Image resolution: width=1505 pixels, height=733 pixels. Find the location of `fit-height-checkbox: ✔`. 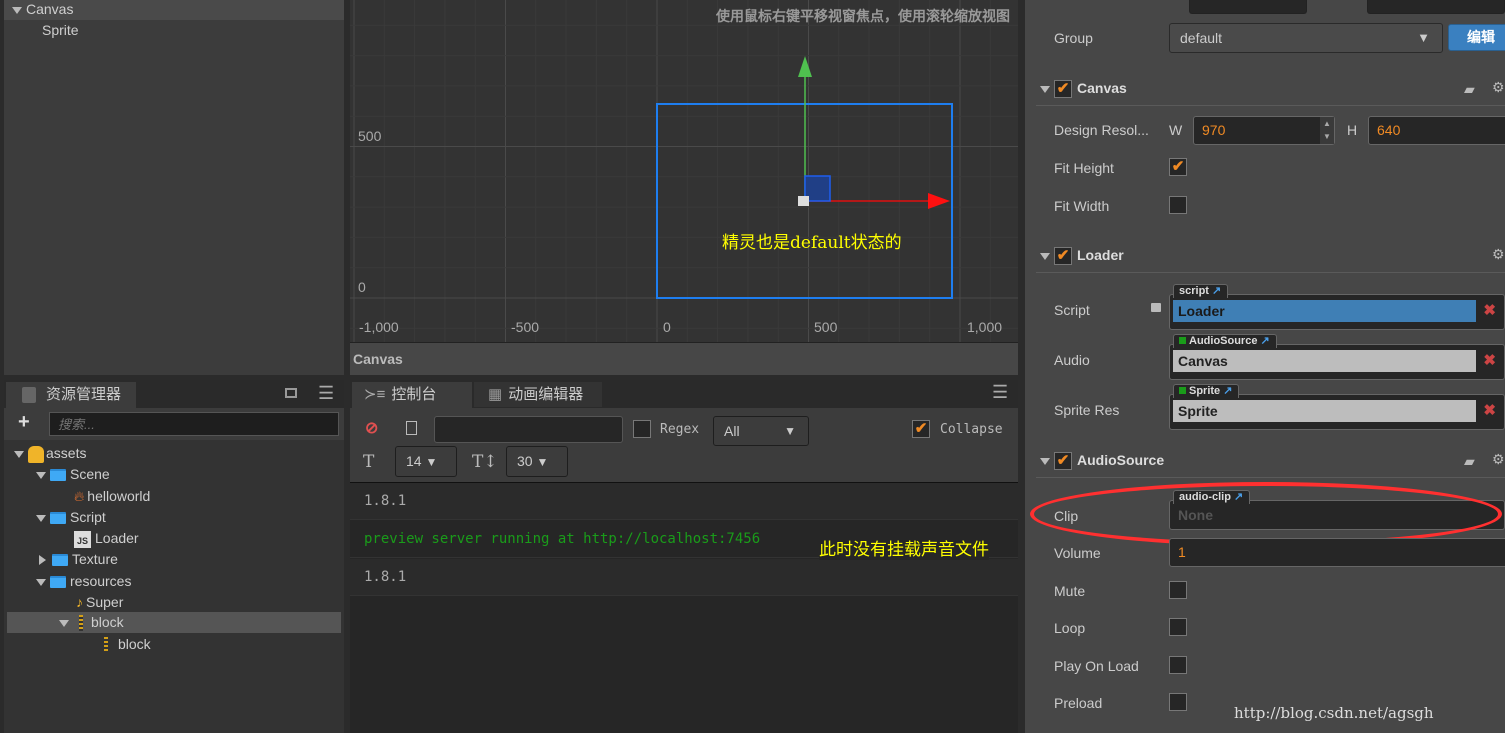

fit-height-checkbox: ✔ is located at coordinates (1178, 167).